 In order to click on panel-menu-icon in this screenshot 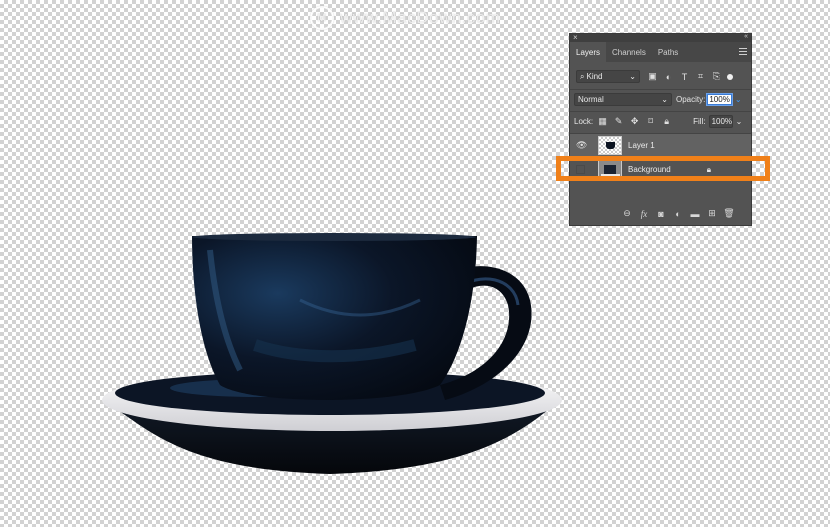, I will do `click(743, 51)`.